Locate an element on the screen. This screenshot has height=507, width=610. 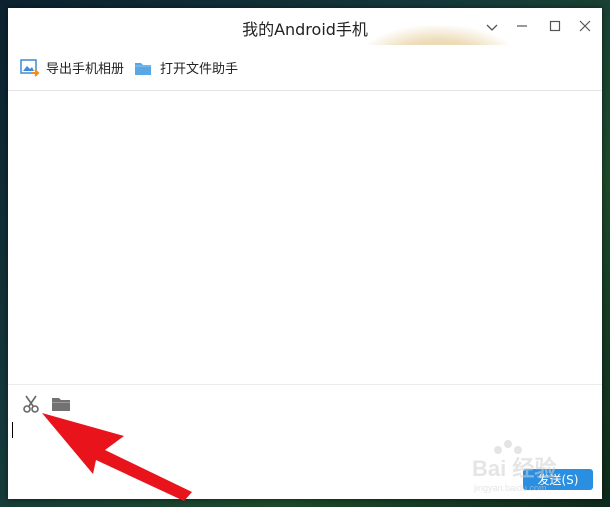
send-file-button is located at coordinates (61, 406).